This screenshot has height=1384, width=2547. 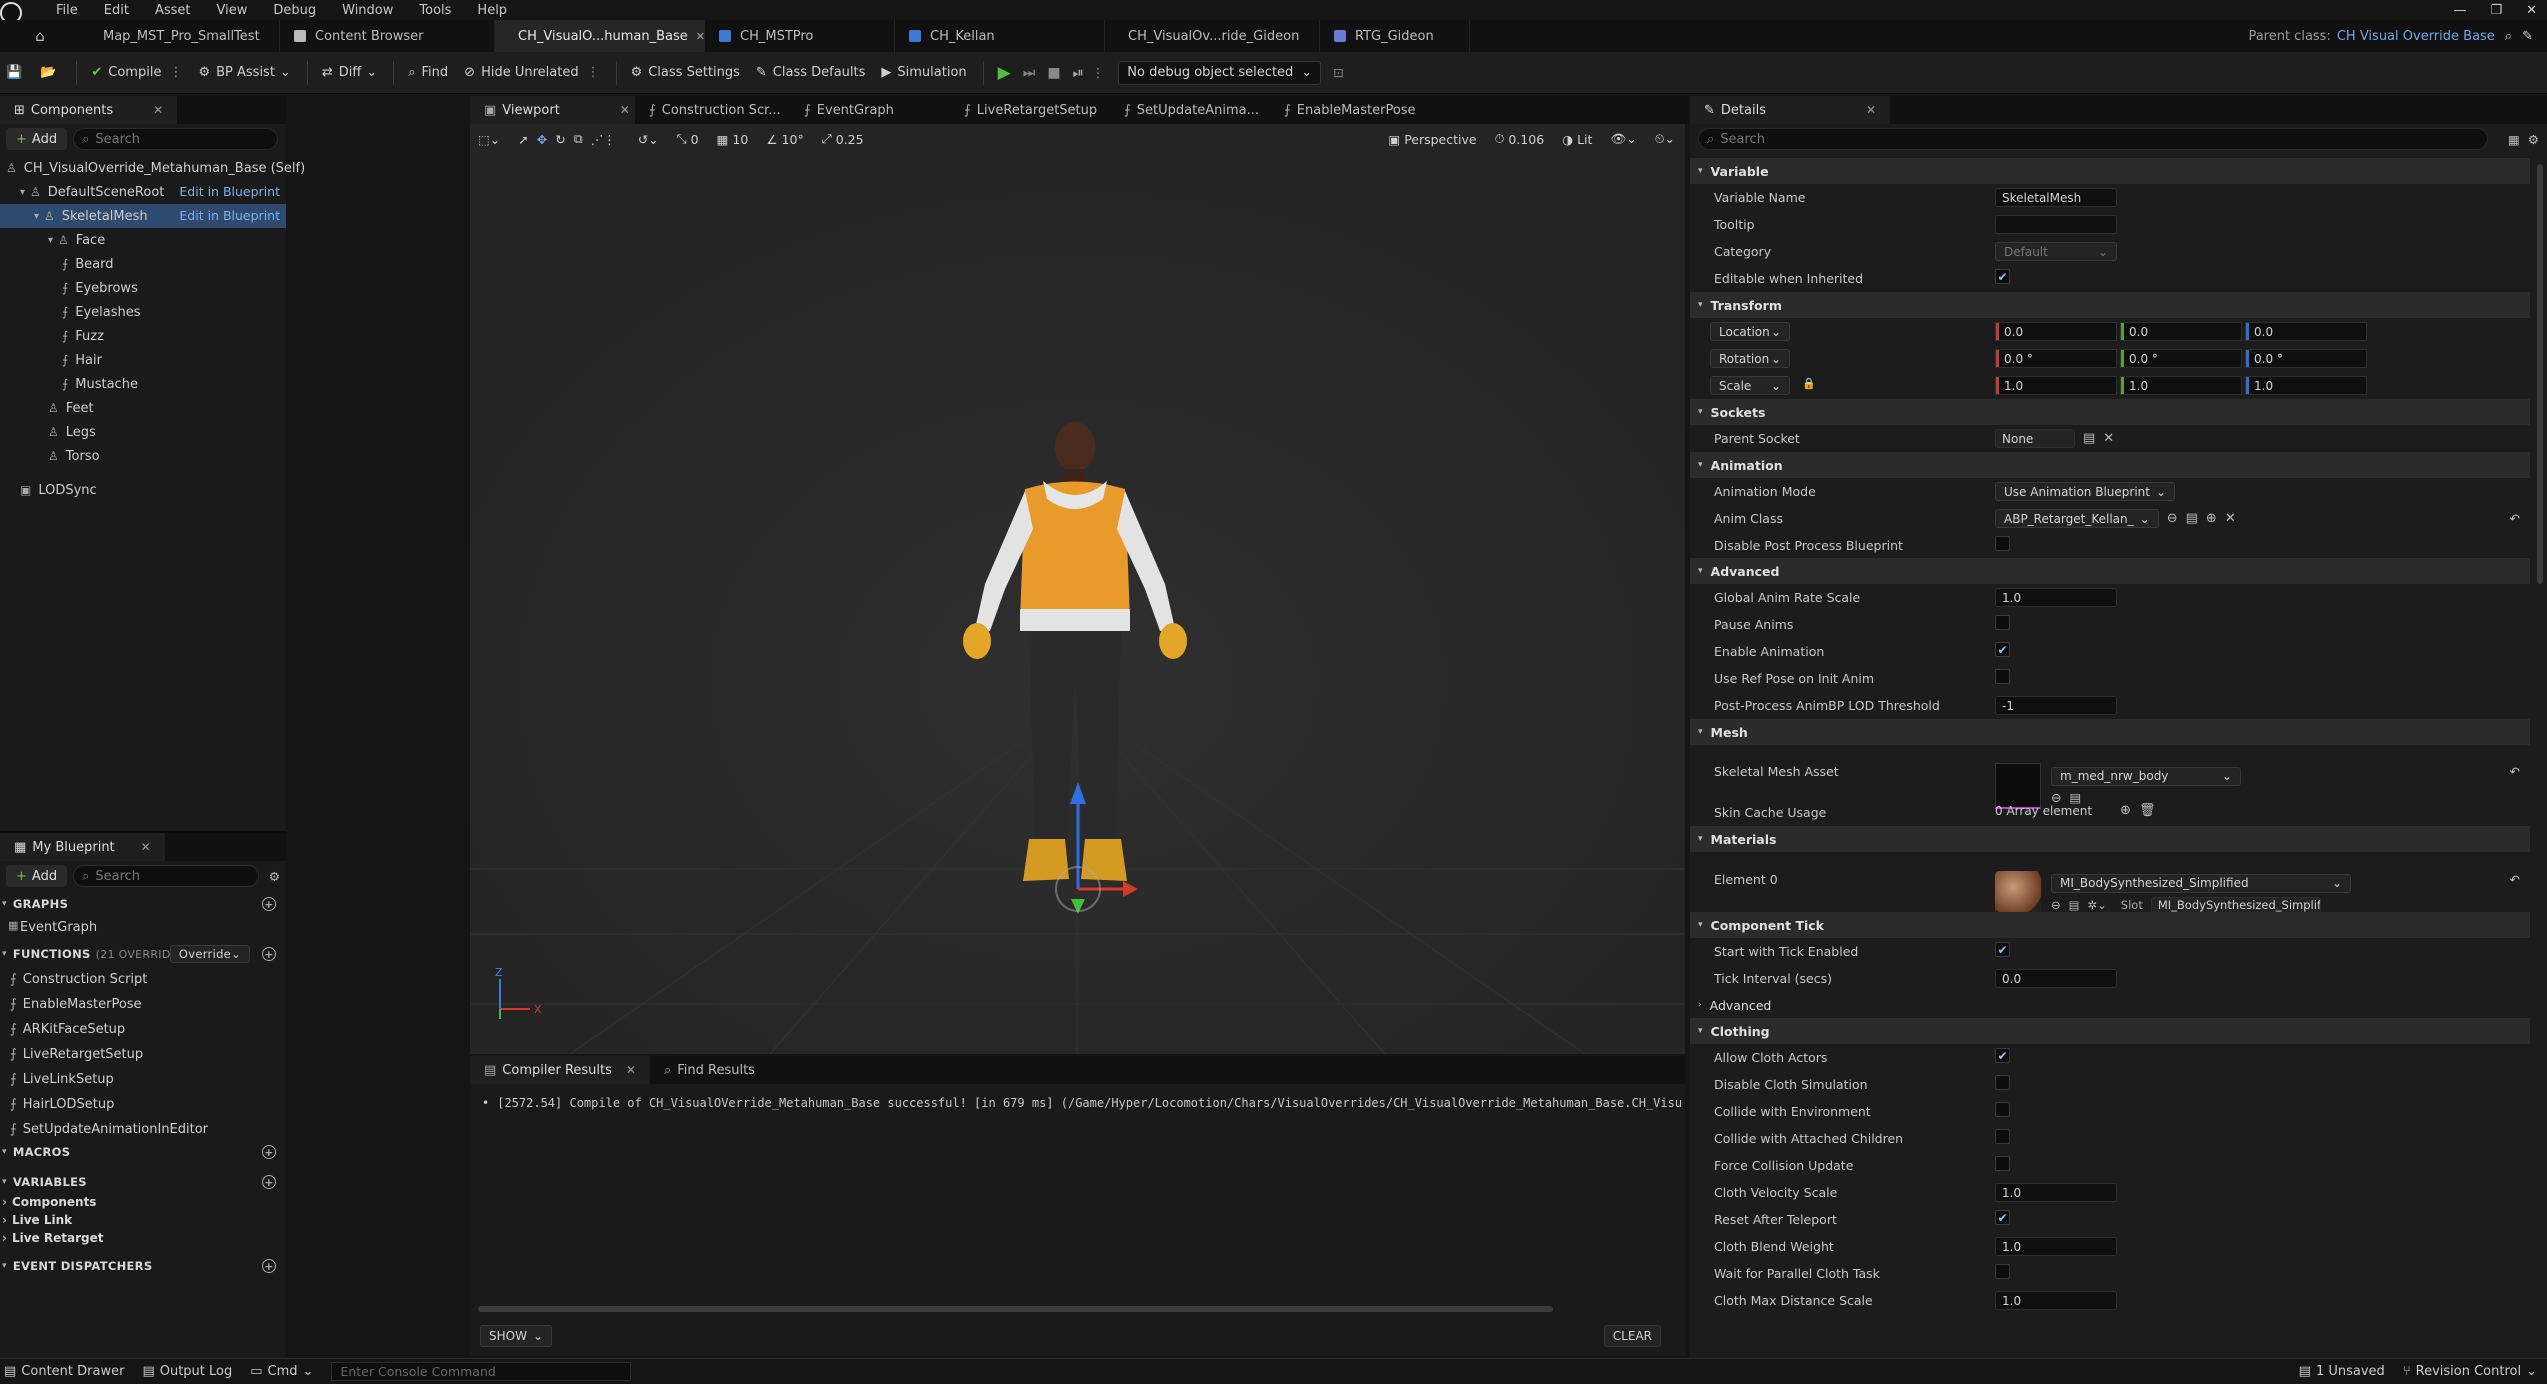 What do you see at coordinates (2056, 1300) in the screenshot?
I see `max_dist-field: 1.0` at bounding box center [2056, 1300].